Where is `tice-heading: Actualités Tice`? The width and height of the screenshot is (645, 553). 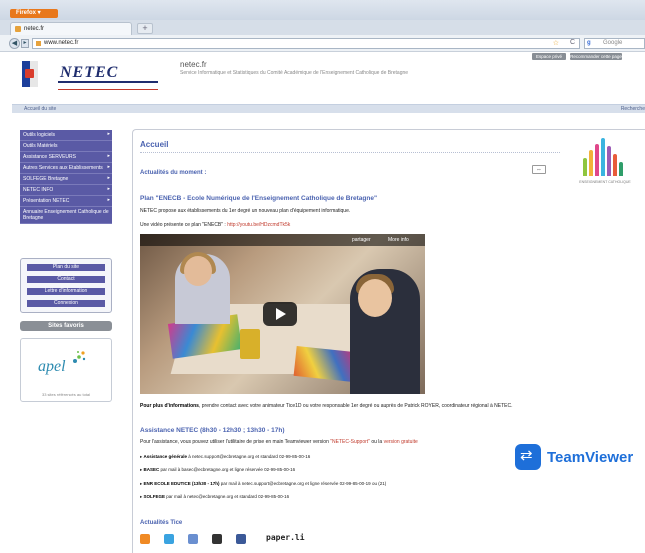
tice-heading: Actualités Tice is located at coordinates (161, 523).